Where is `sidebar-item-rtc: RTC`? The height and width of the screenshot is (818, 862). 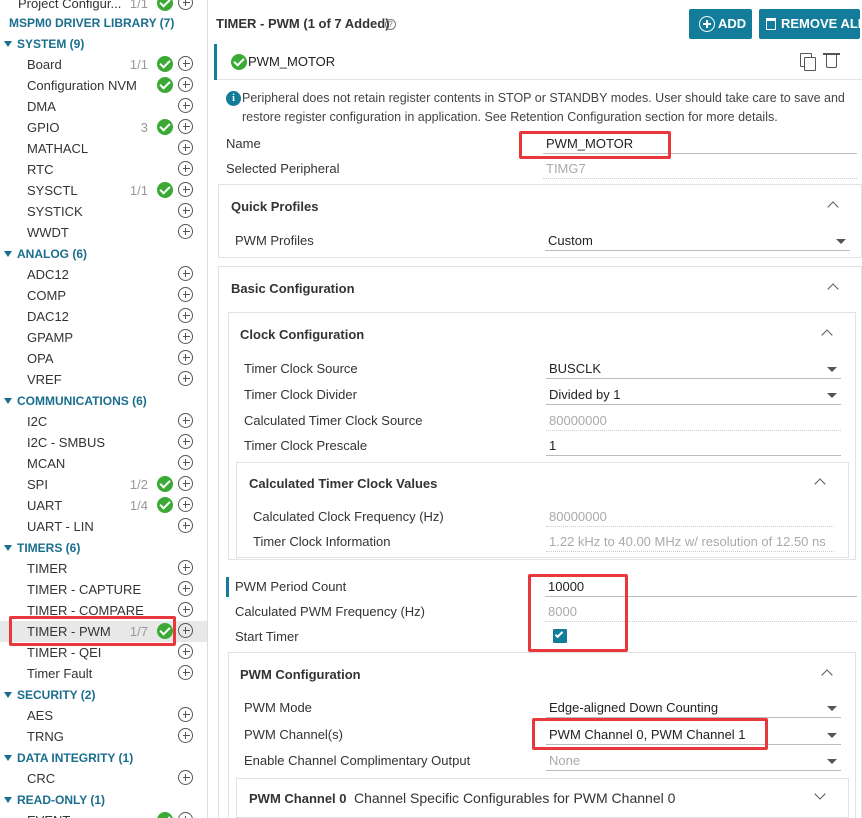 sidebar-item-rtc: RTC is located at coordinates (103, 169).